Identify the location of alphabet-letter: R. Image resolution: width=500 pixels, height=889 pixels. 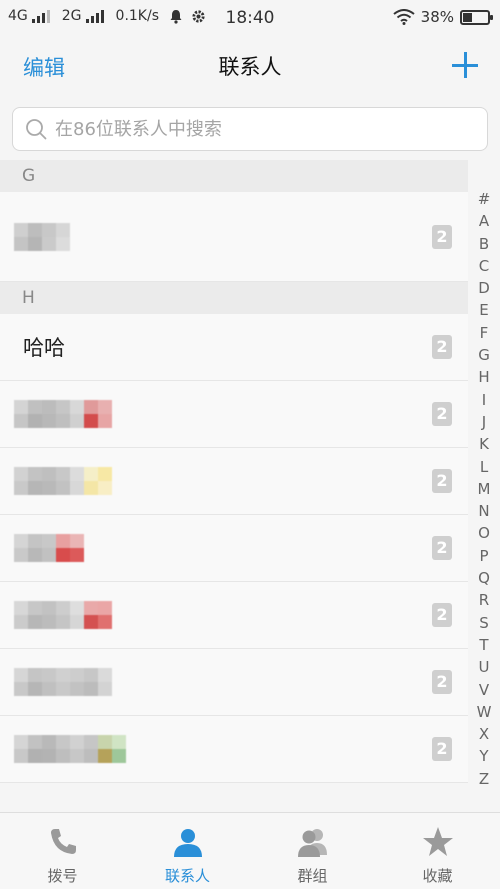
(484, 600).